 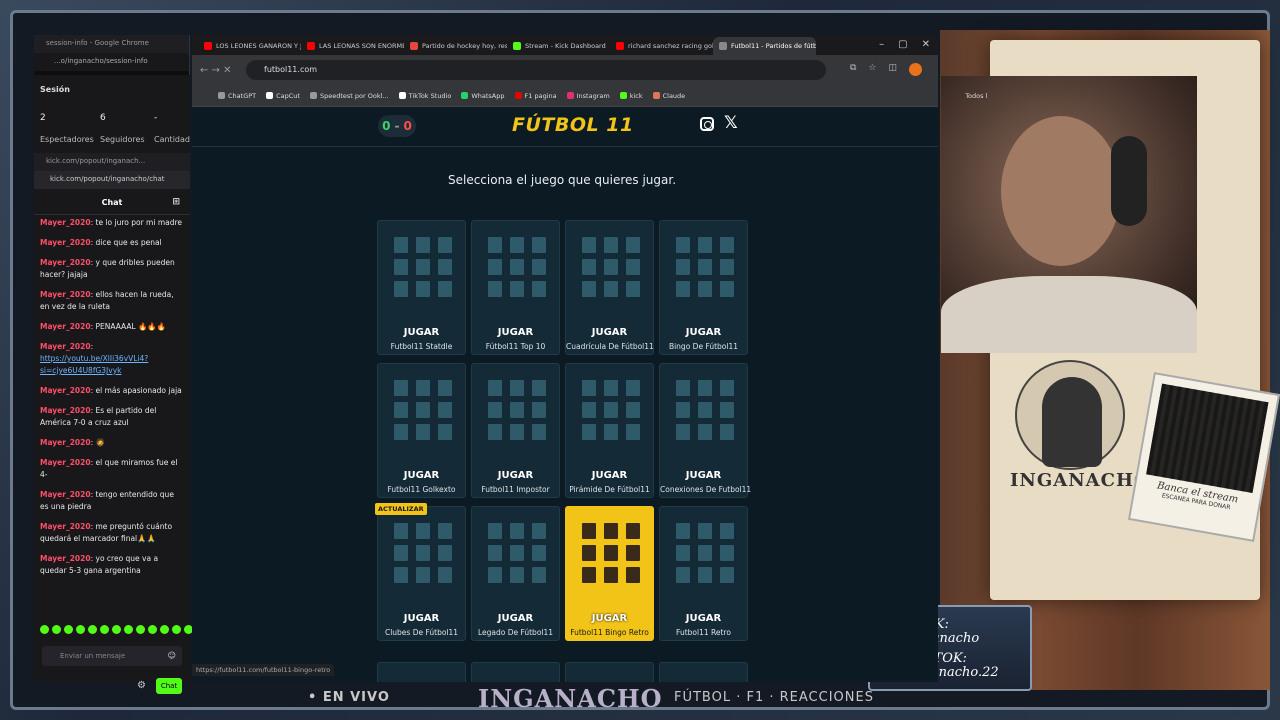 What do you see at coordinates (636, 95) in the screenshot?
I see `bookmark-label: kick` at bounding box center [636, 95].